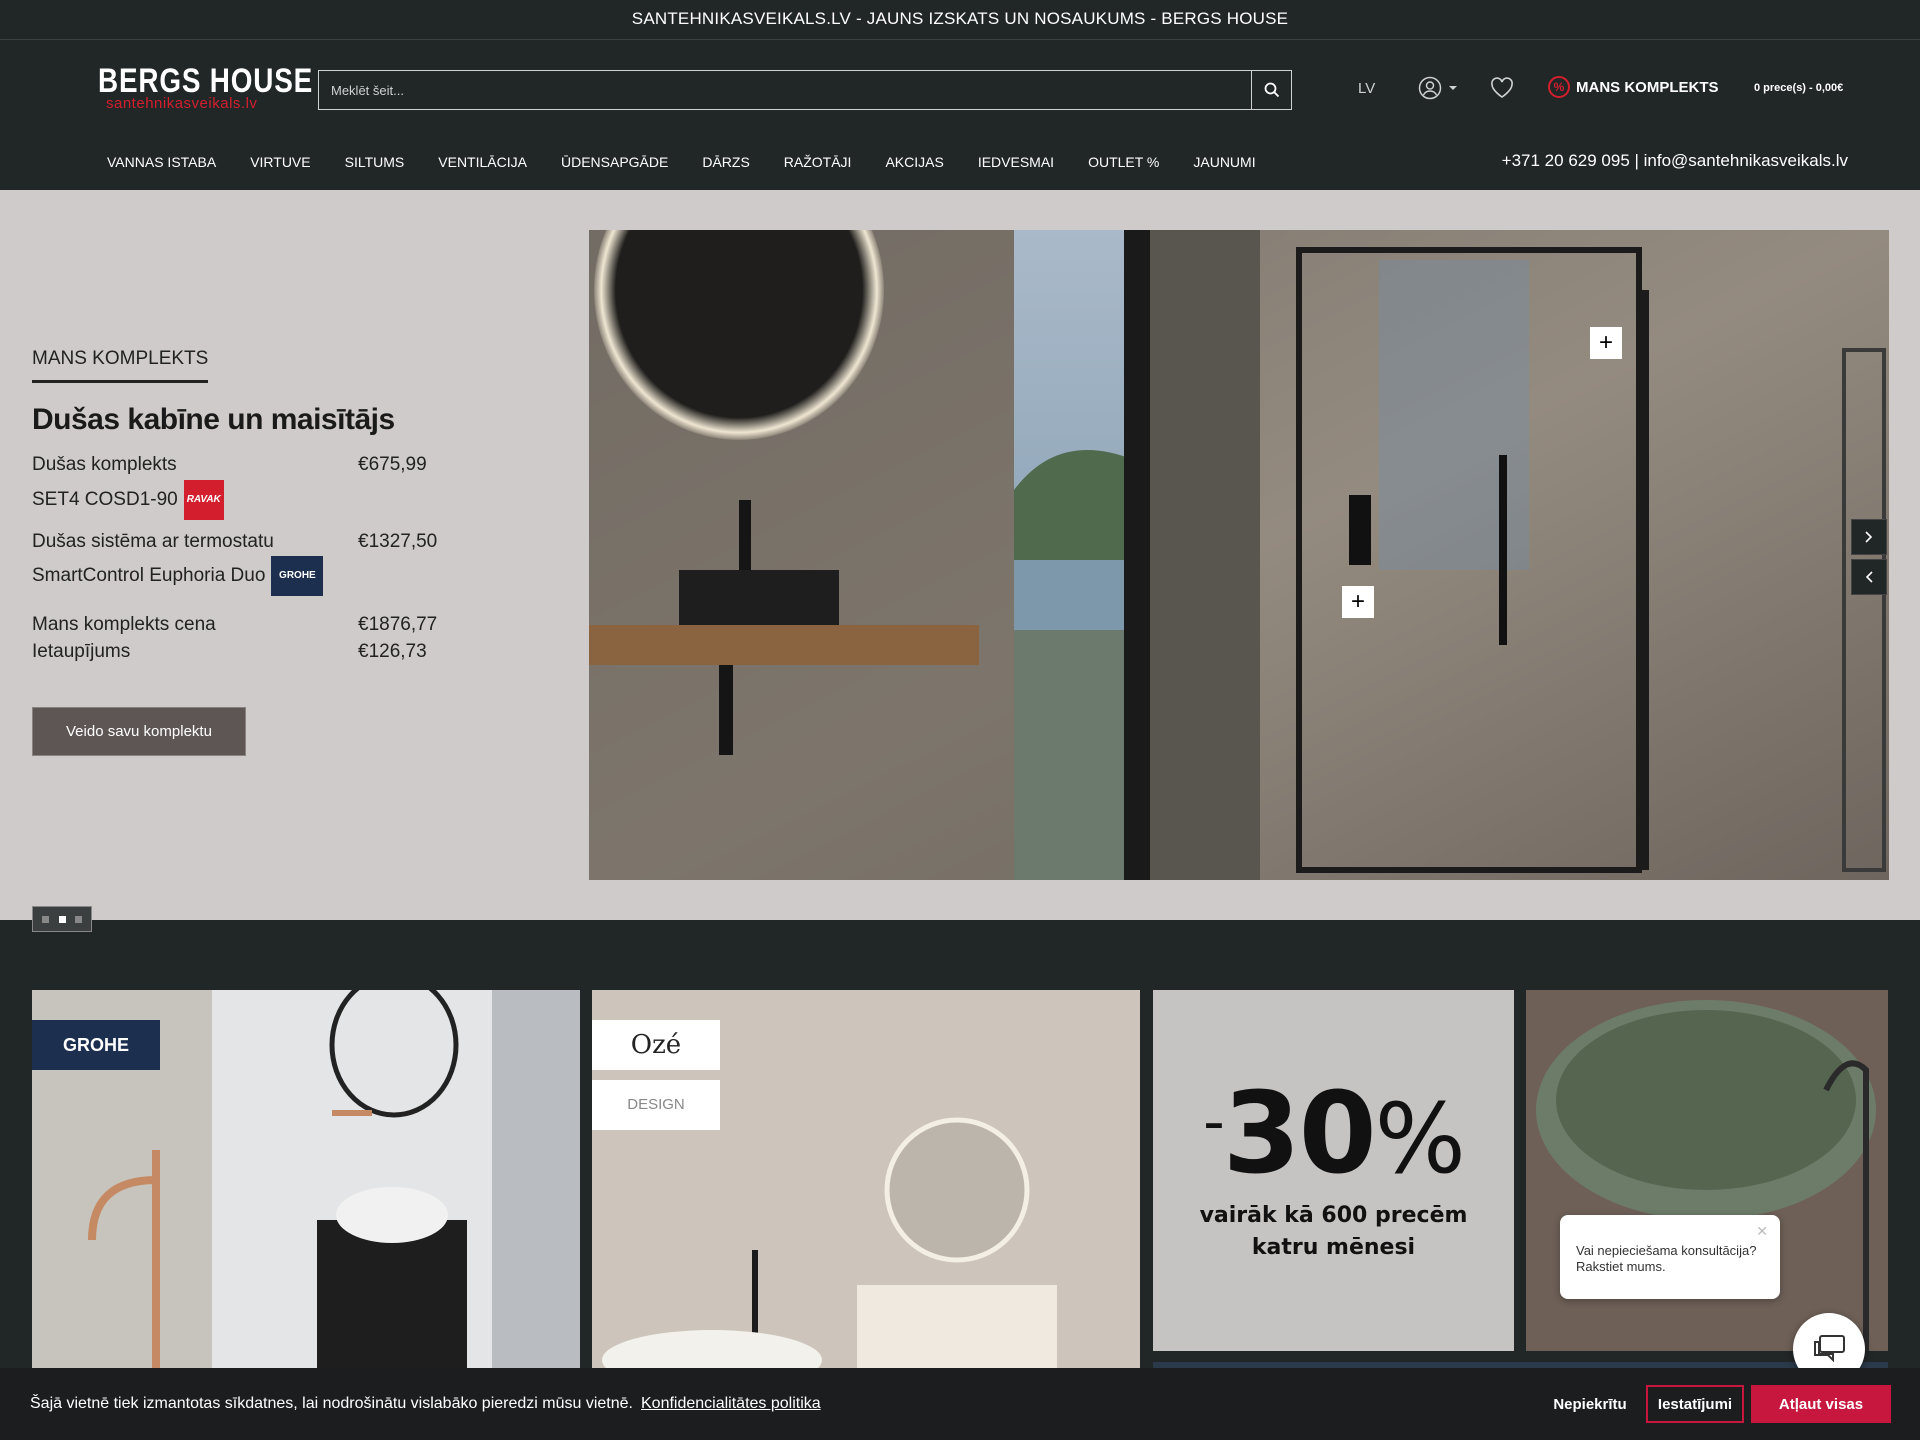 This screenshot has height=1440, width=1920. What do you see at coordinates (81, 651) in the screenshot?
I see `set-savings-label: Ietaupījums` at bounding box center [81, 651].